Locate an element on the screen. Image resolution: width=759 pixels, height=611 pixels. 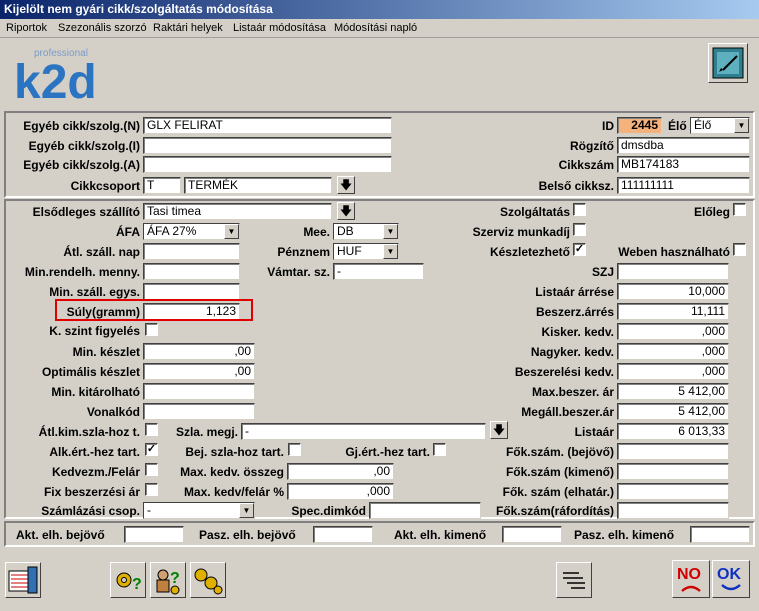
checkbox-szolg is located at coordinates (579, 209).